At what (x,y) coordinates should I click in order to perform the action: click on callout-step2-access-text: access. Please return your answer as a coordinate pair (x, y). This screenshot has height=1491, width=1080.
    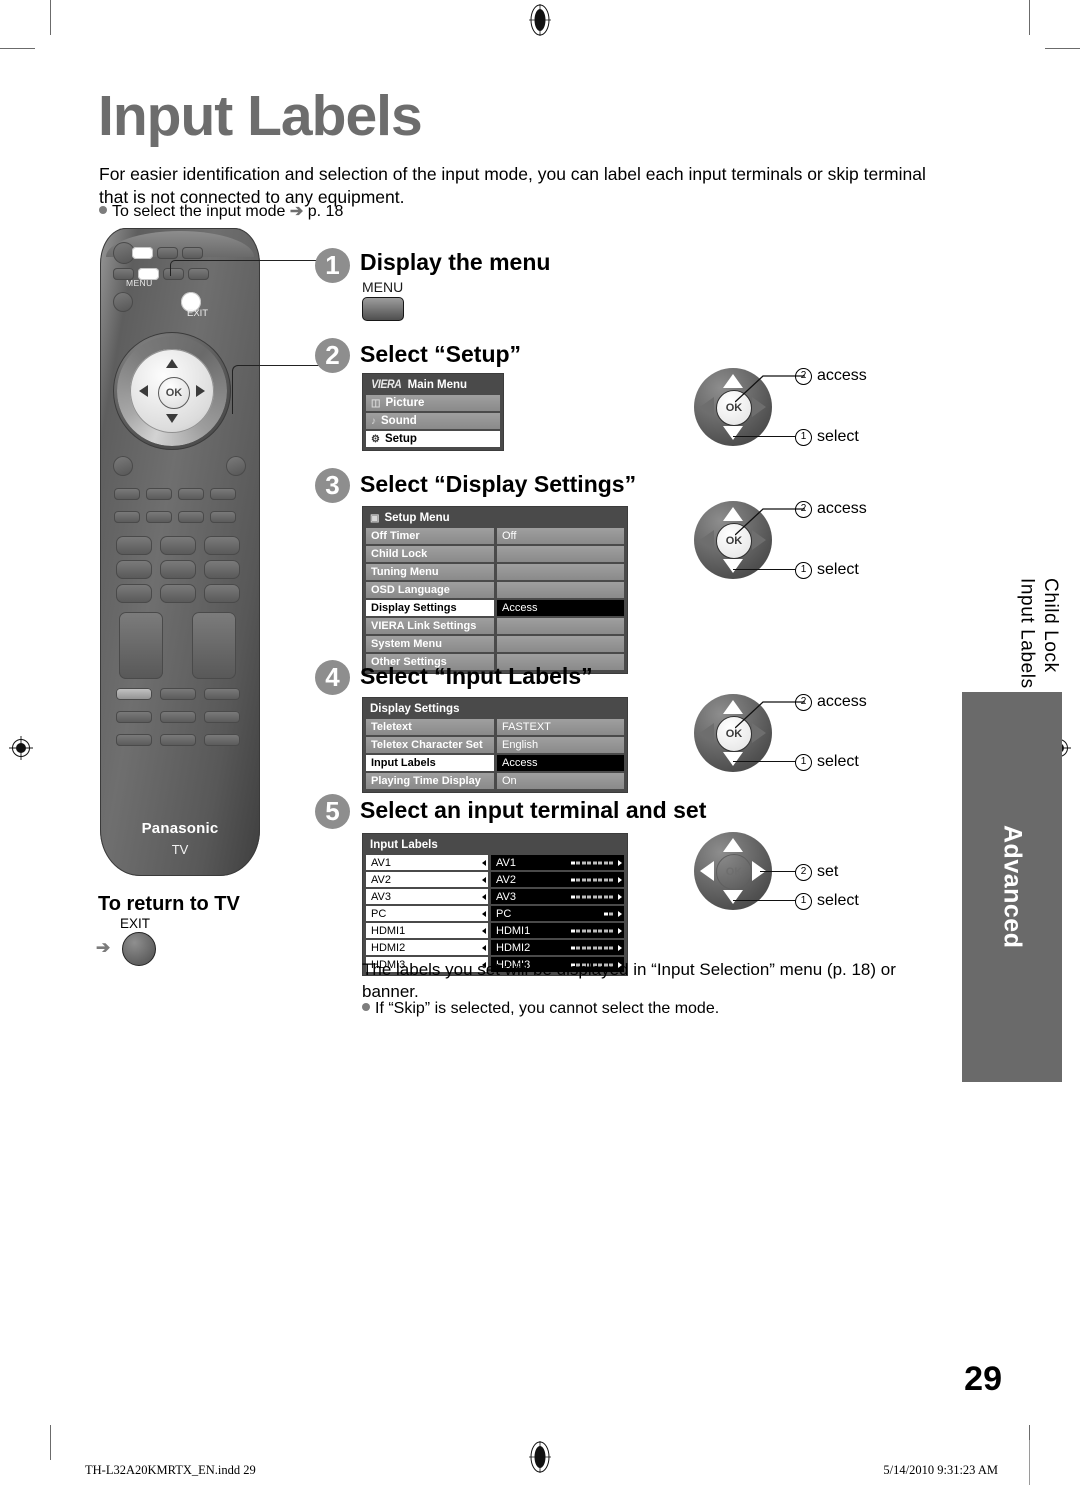
    Looking at the image, I should click on (842, 375).